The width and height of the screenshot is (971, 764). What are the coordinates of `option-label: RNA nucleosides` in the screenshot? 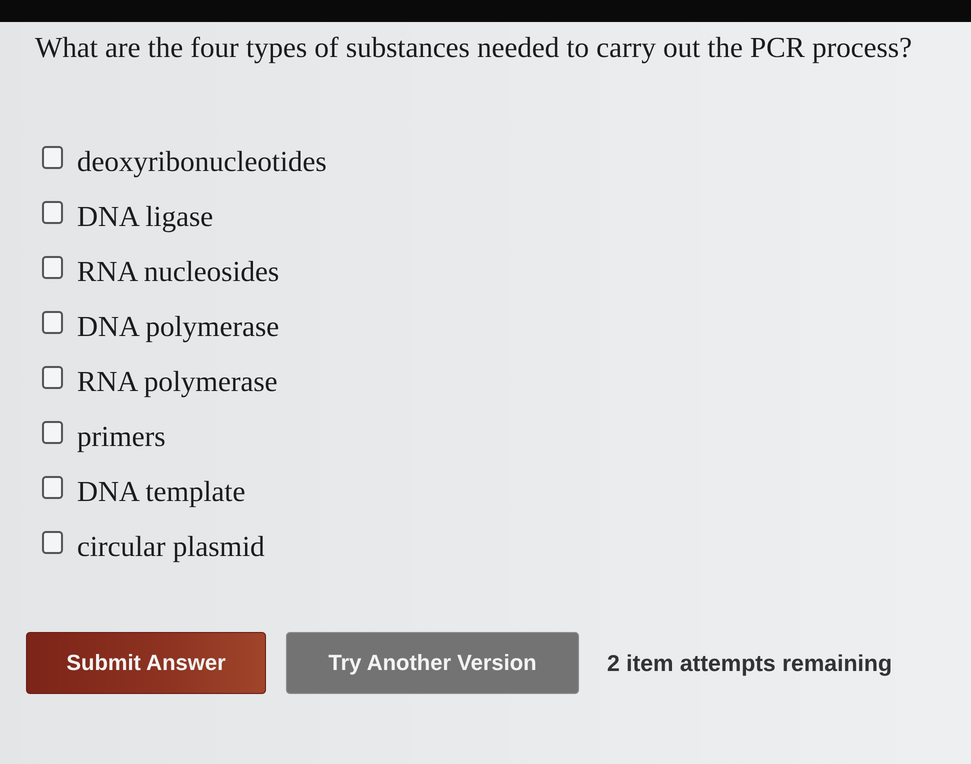 It's located at (178, 272).